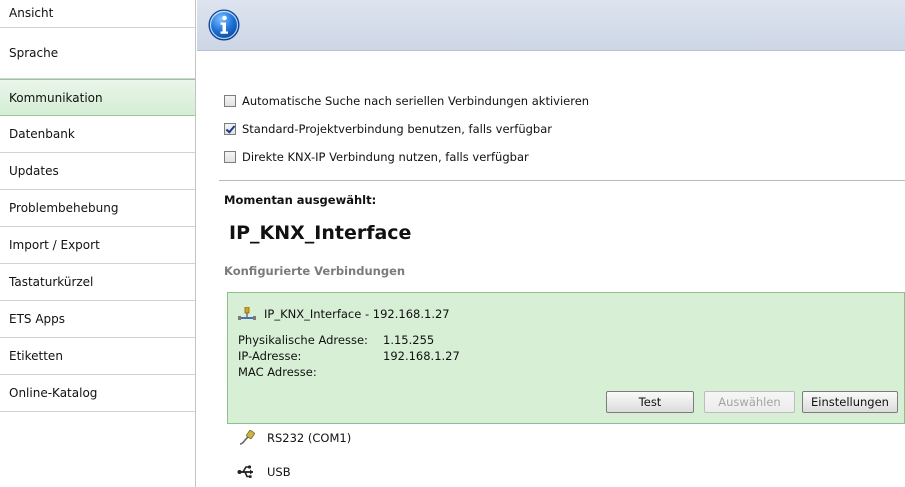  Describe the element at coordinates (224, 25) in the screenshot. I see `info-icon` at that location.